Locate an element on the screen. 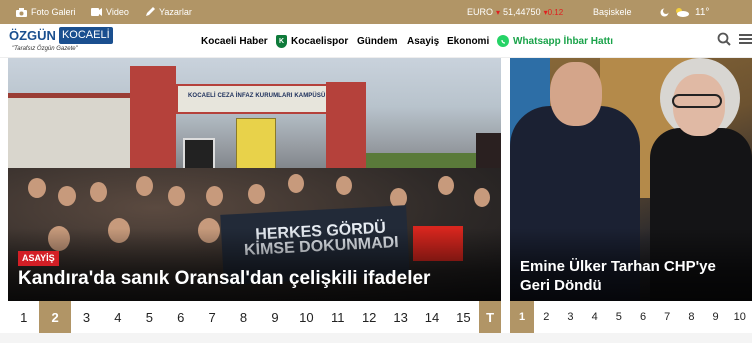  currency-ticker: EURO ▾ 51,44750 ▾ 0.12 is located at coordinates (515, 12).